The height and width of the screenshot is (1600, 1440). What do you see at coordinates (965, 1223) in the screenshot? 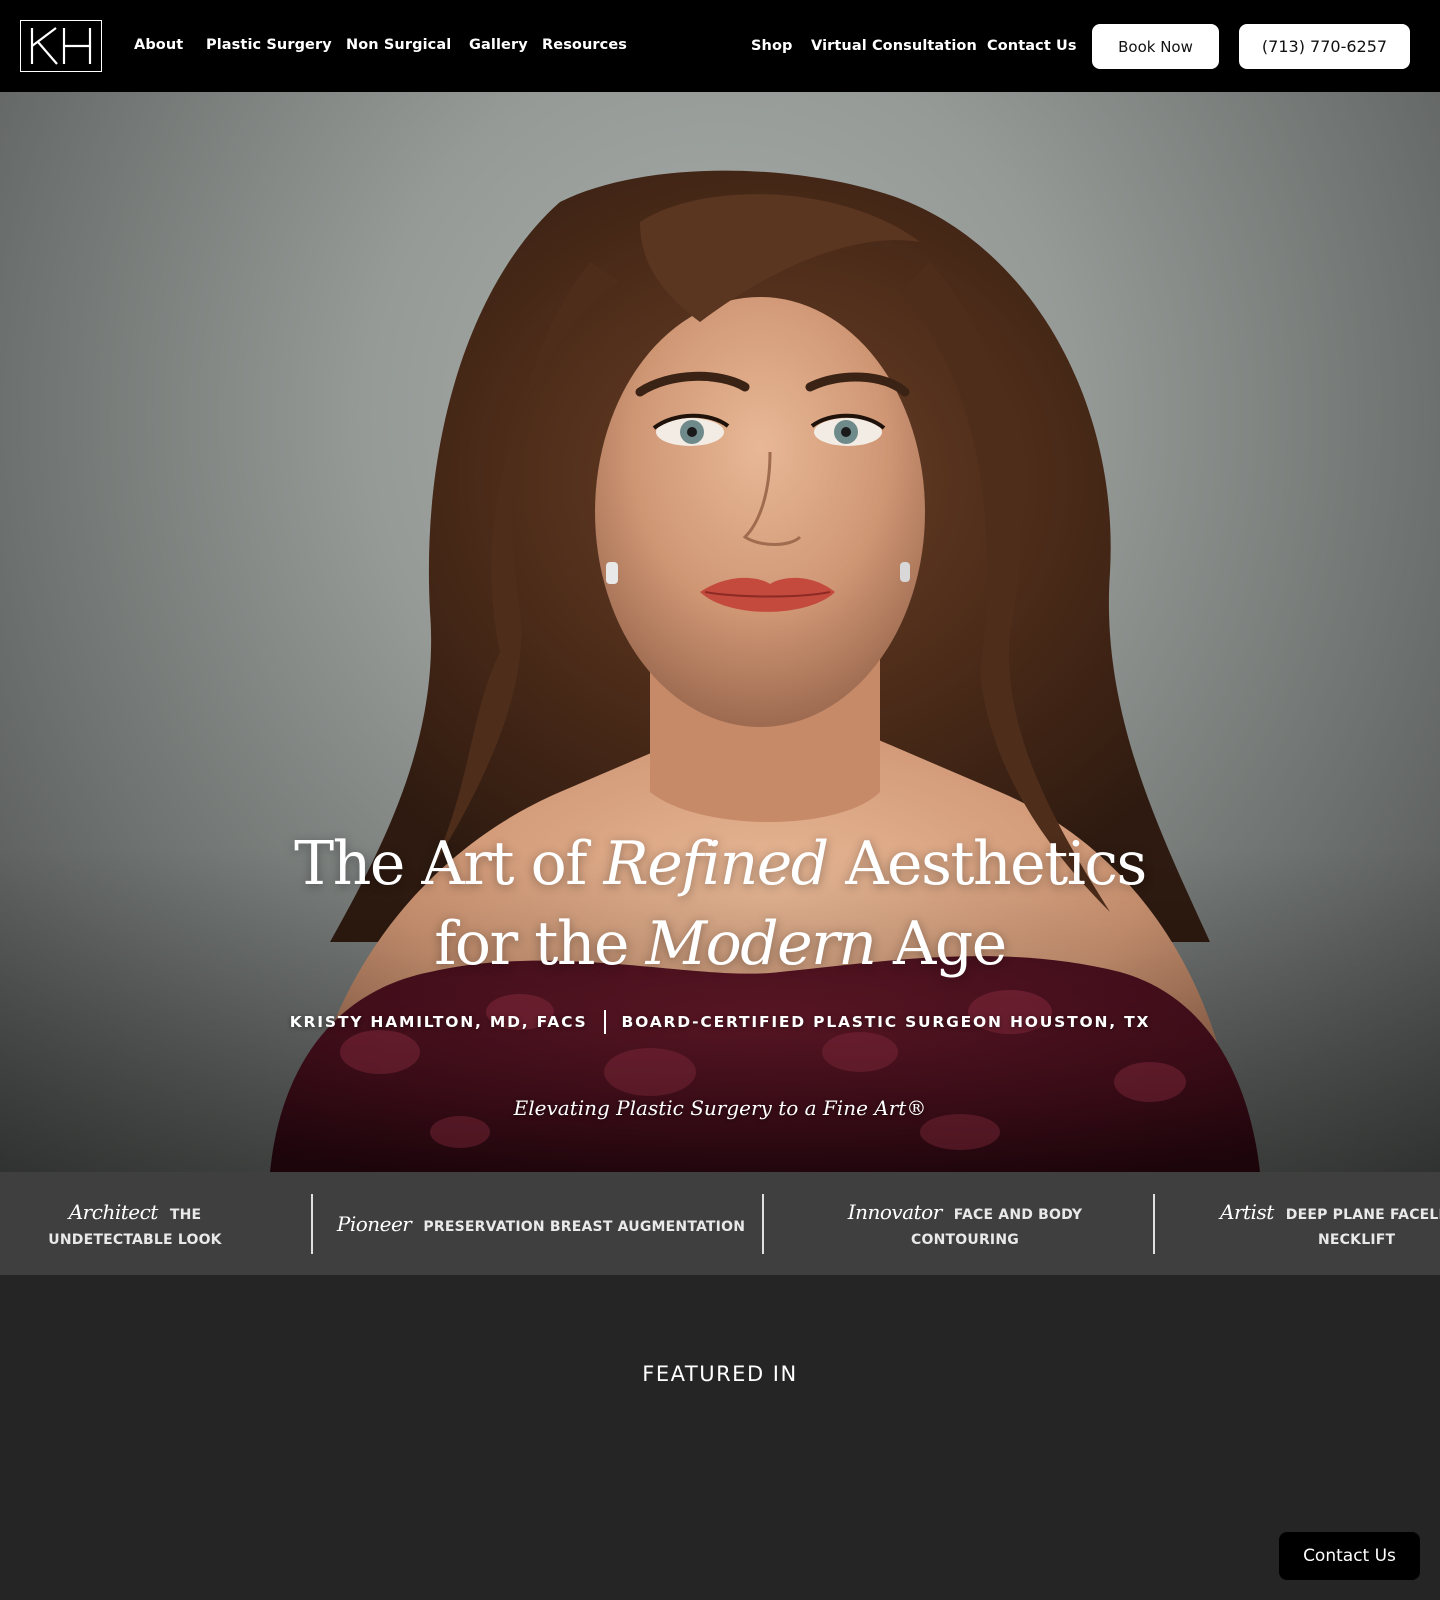
I see `specialty-innovator: Innovator FACE AND BODY CONTOURING` at bounding box center [965, 1223].